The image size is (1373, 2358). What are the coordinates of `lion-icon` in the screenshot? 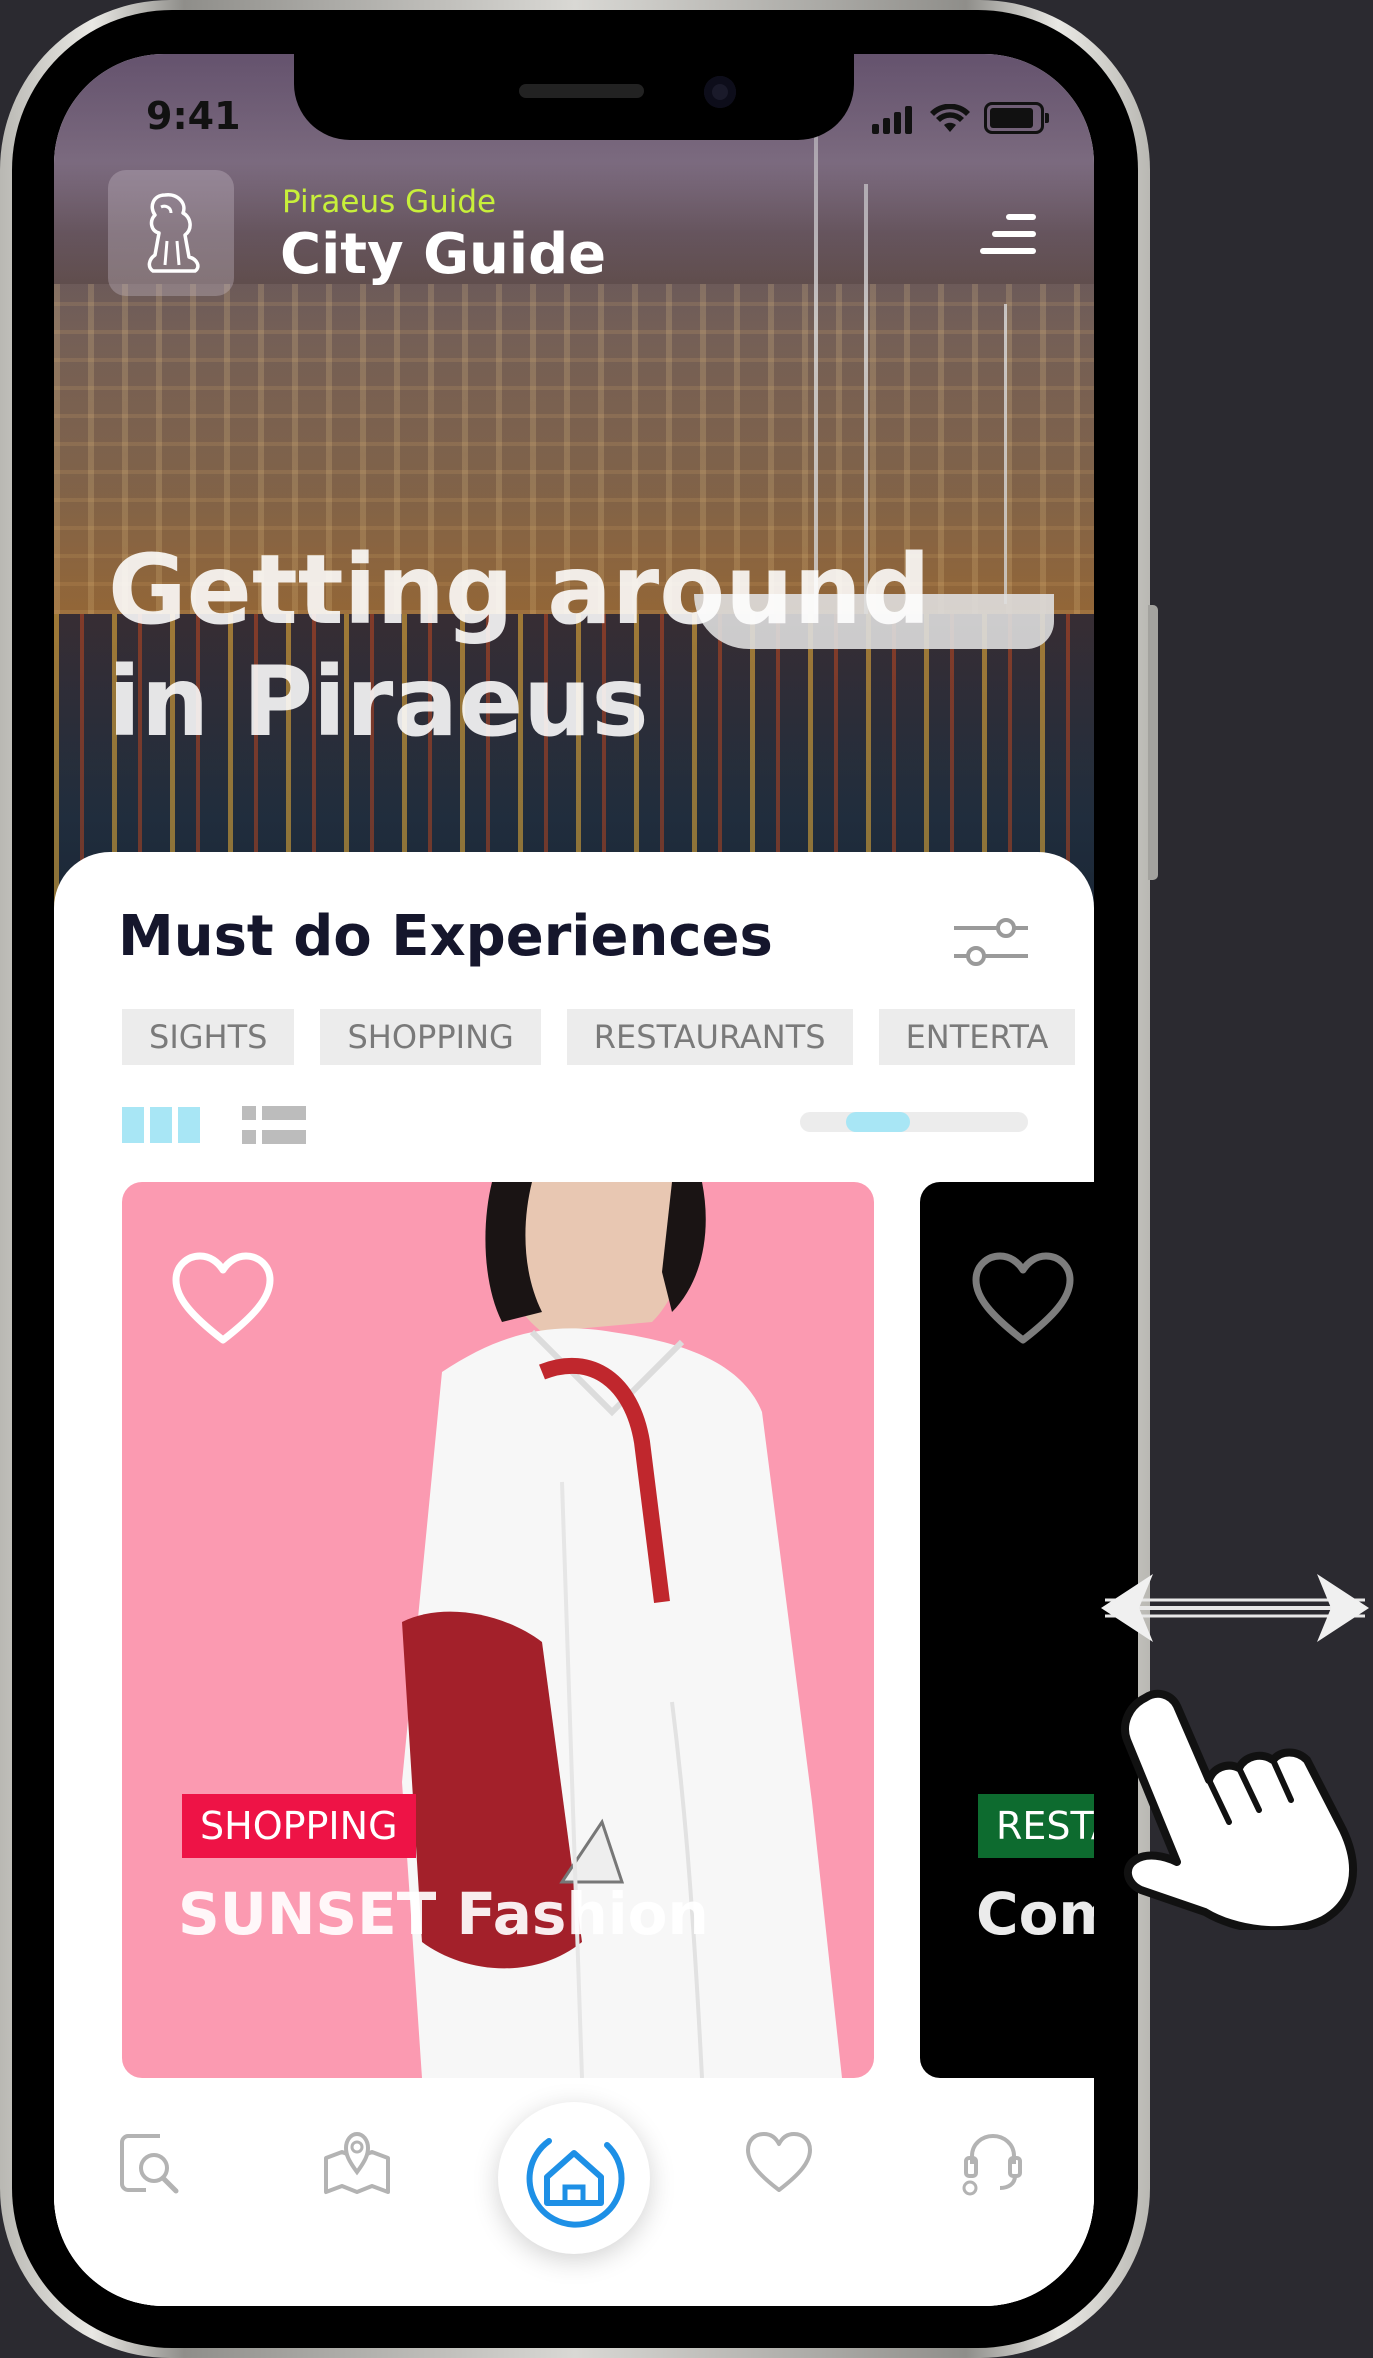 It's located at (173, 233).